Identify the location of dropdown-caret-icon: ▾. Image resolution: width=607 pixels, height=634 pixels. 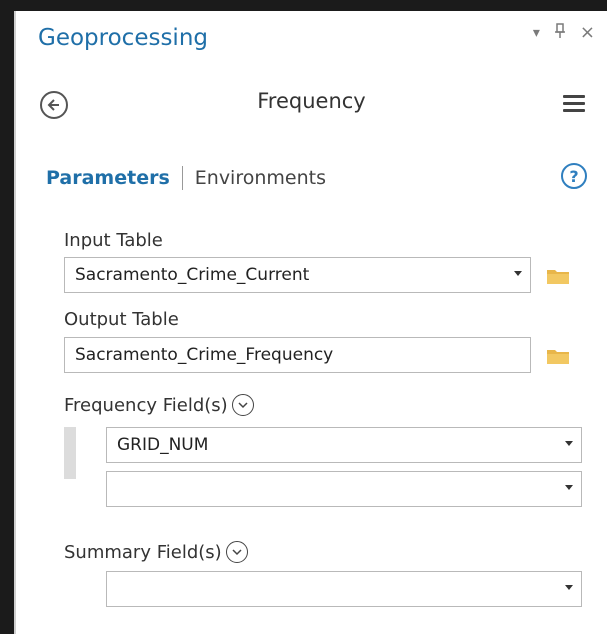
(536, 33).